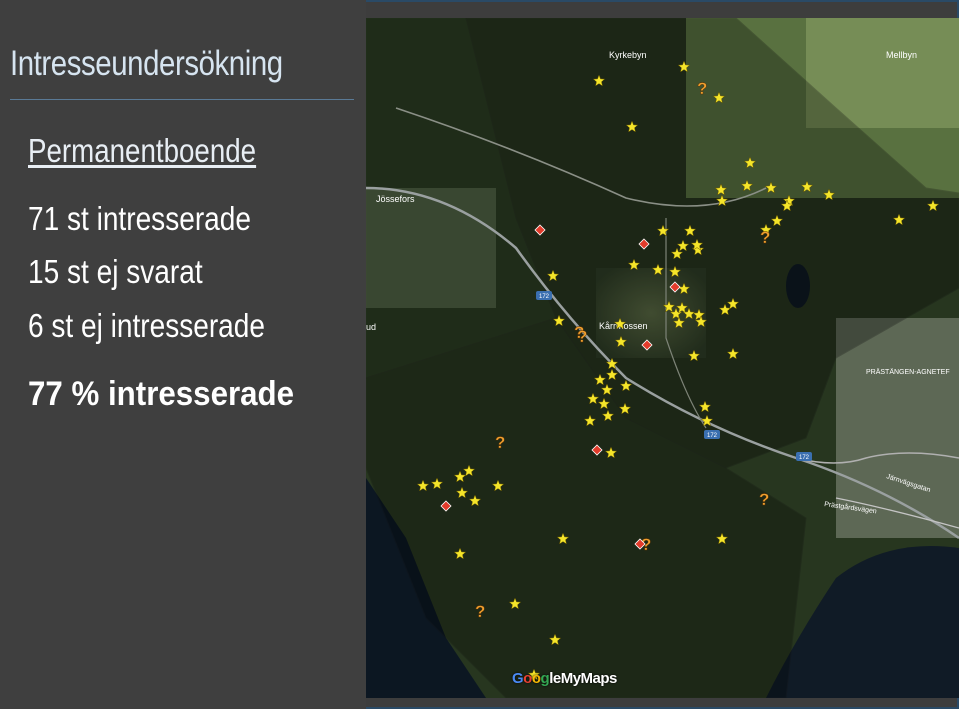 The width and height of the screenshot is (959, 709). What do you see at coordinates (371, 327) in the screenshot?
I see `place-label: ud` at bounding box center [371, 327].